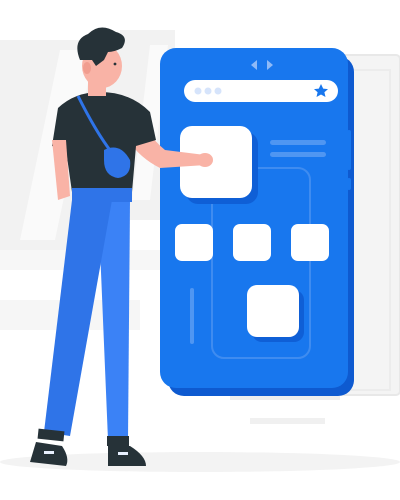  Describe the element at coordinates (102, 195) in the screenshot. I see `person-waist` at that location.